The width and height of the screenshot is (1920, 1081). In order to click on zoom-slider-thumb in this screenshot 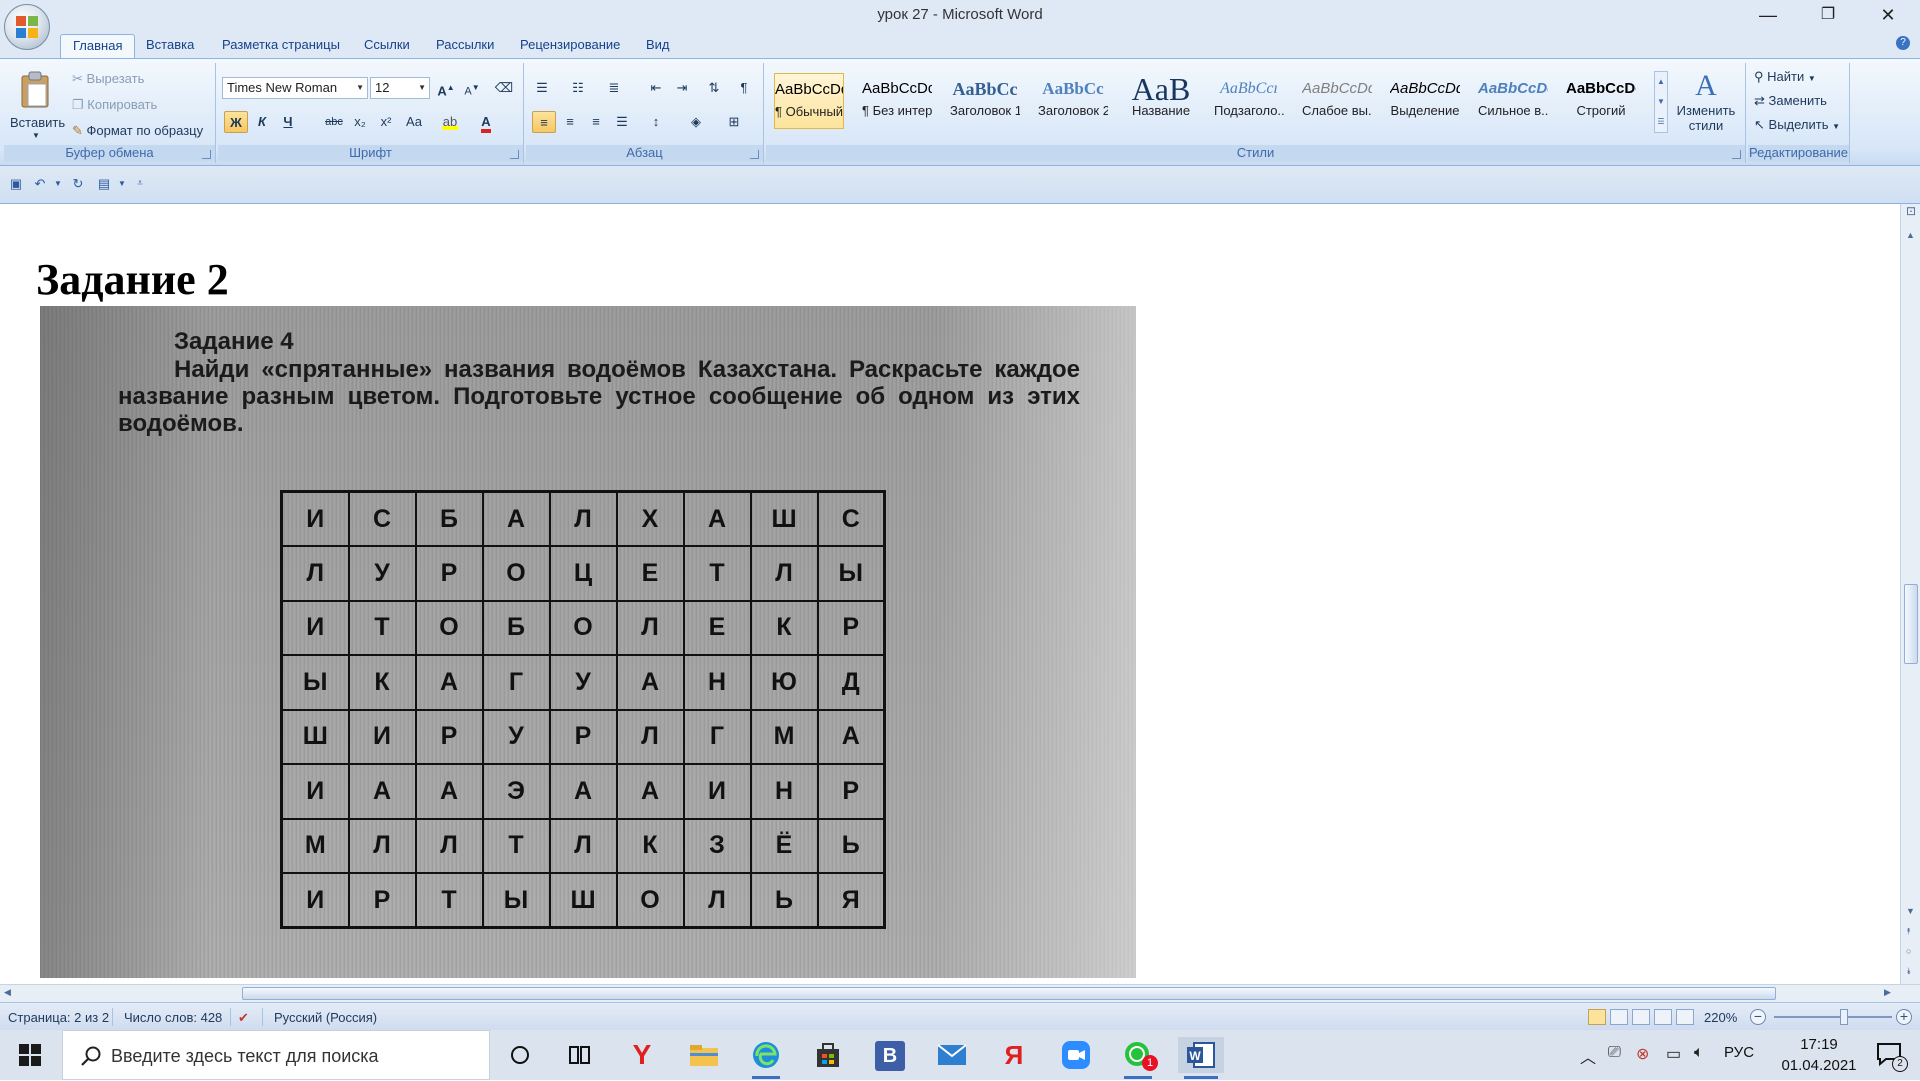, I will do `click(1844, 1017)`.